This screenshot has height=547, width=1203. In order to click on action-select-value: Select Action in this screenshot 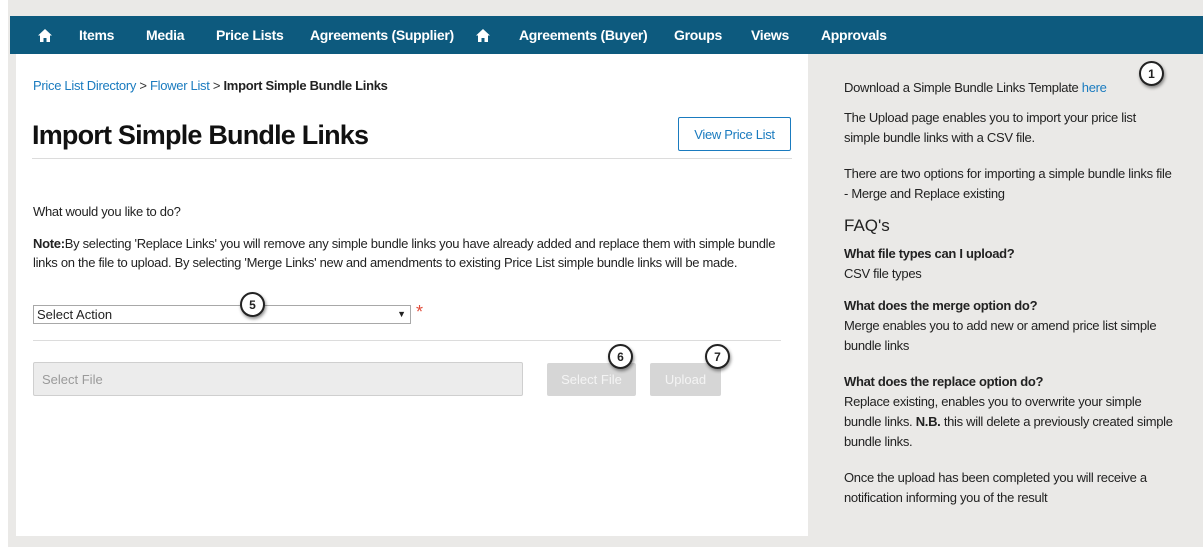, I will do `click(75, 314)`.